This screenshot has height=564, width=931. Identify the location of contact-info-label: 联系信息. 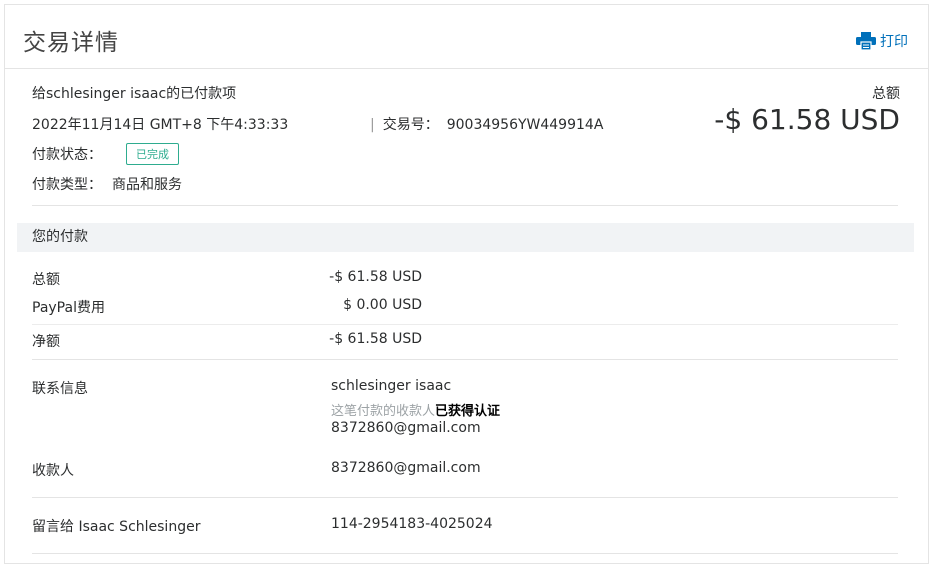
(60, 389).